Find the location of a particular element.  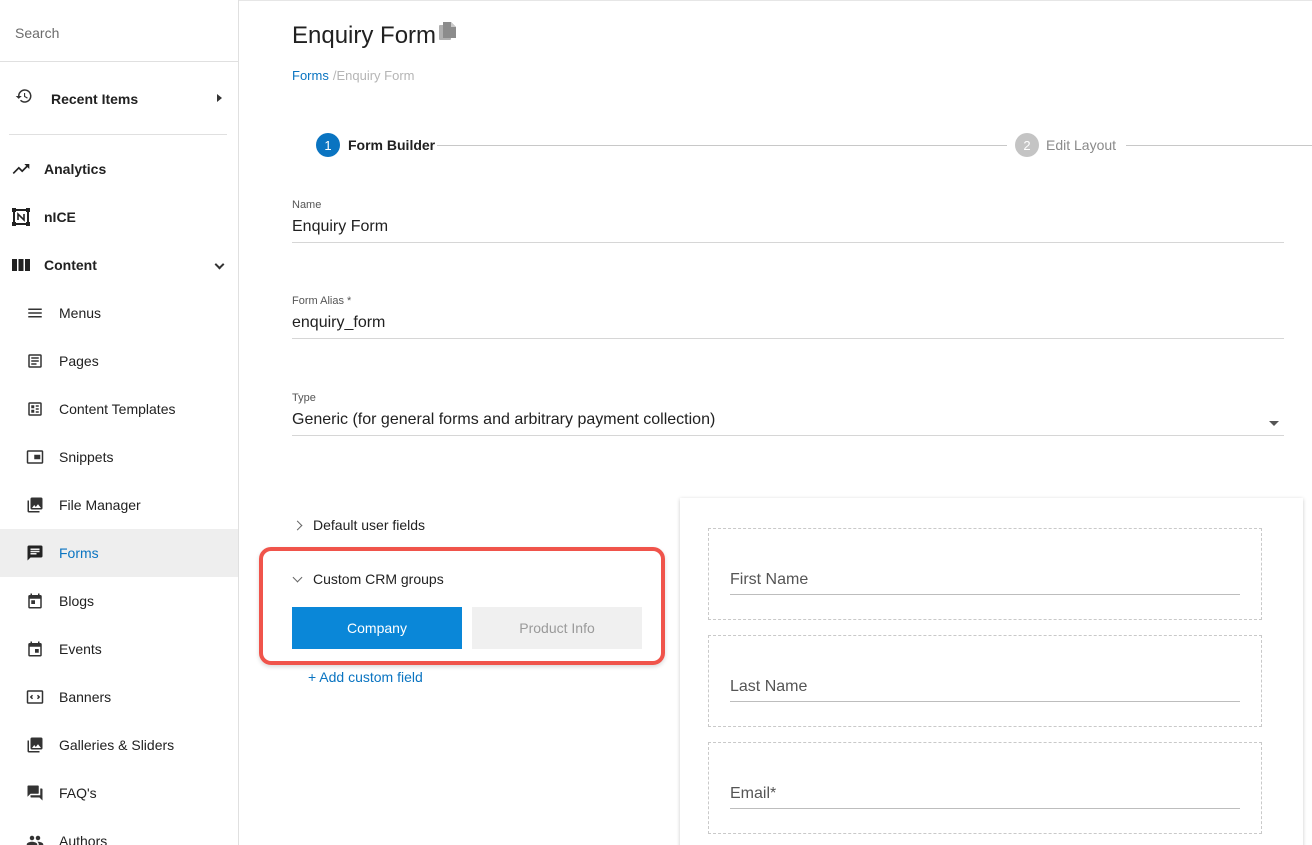

sidebar-item-blogs: Blogs is located at coordinates (119, 601).